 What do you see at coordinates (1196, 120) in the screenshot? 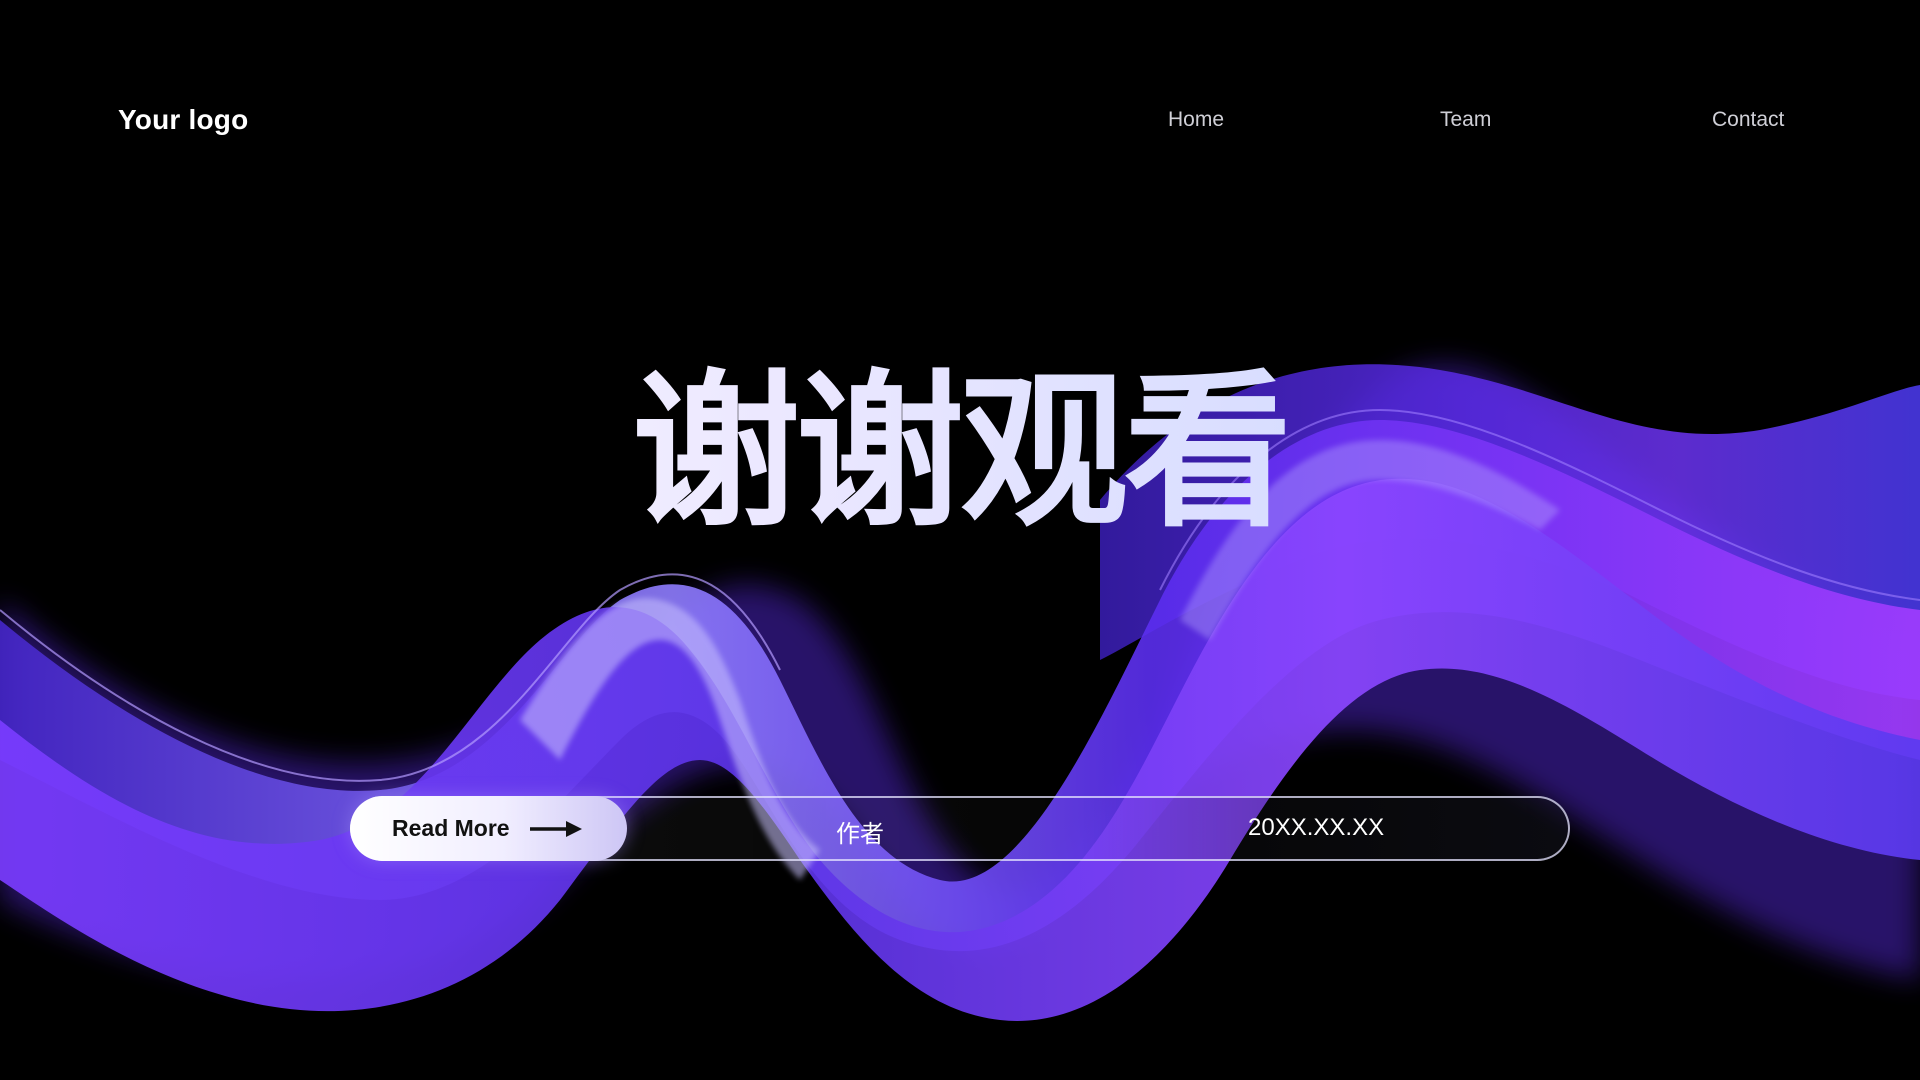
I see `nav-home: Home` at bounding box center [1196, 120].